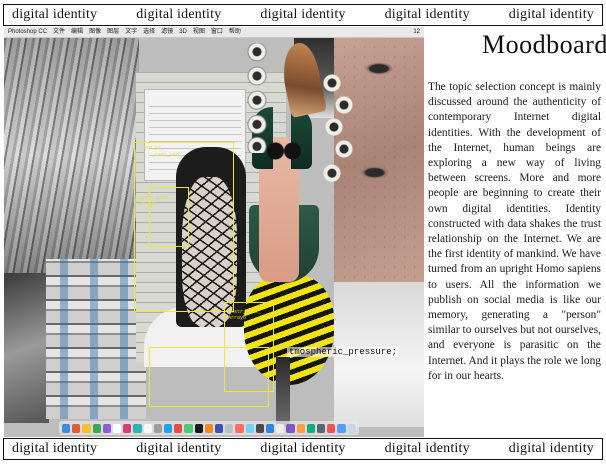 Image resolution: width=606 pixels, height=467 pixels. What do you see at coordinates (149, 32) in the screenshot?
I see `menubar-item: 选择` at bounding box center [149, 32].